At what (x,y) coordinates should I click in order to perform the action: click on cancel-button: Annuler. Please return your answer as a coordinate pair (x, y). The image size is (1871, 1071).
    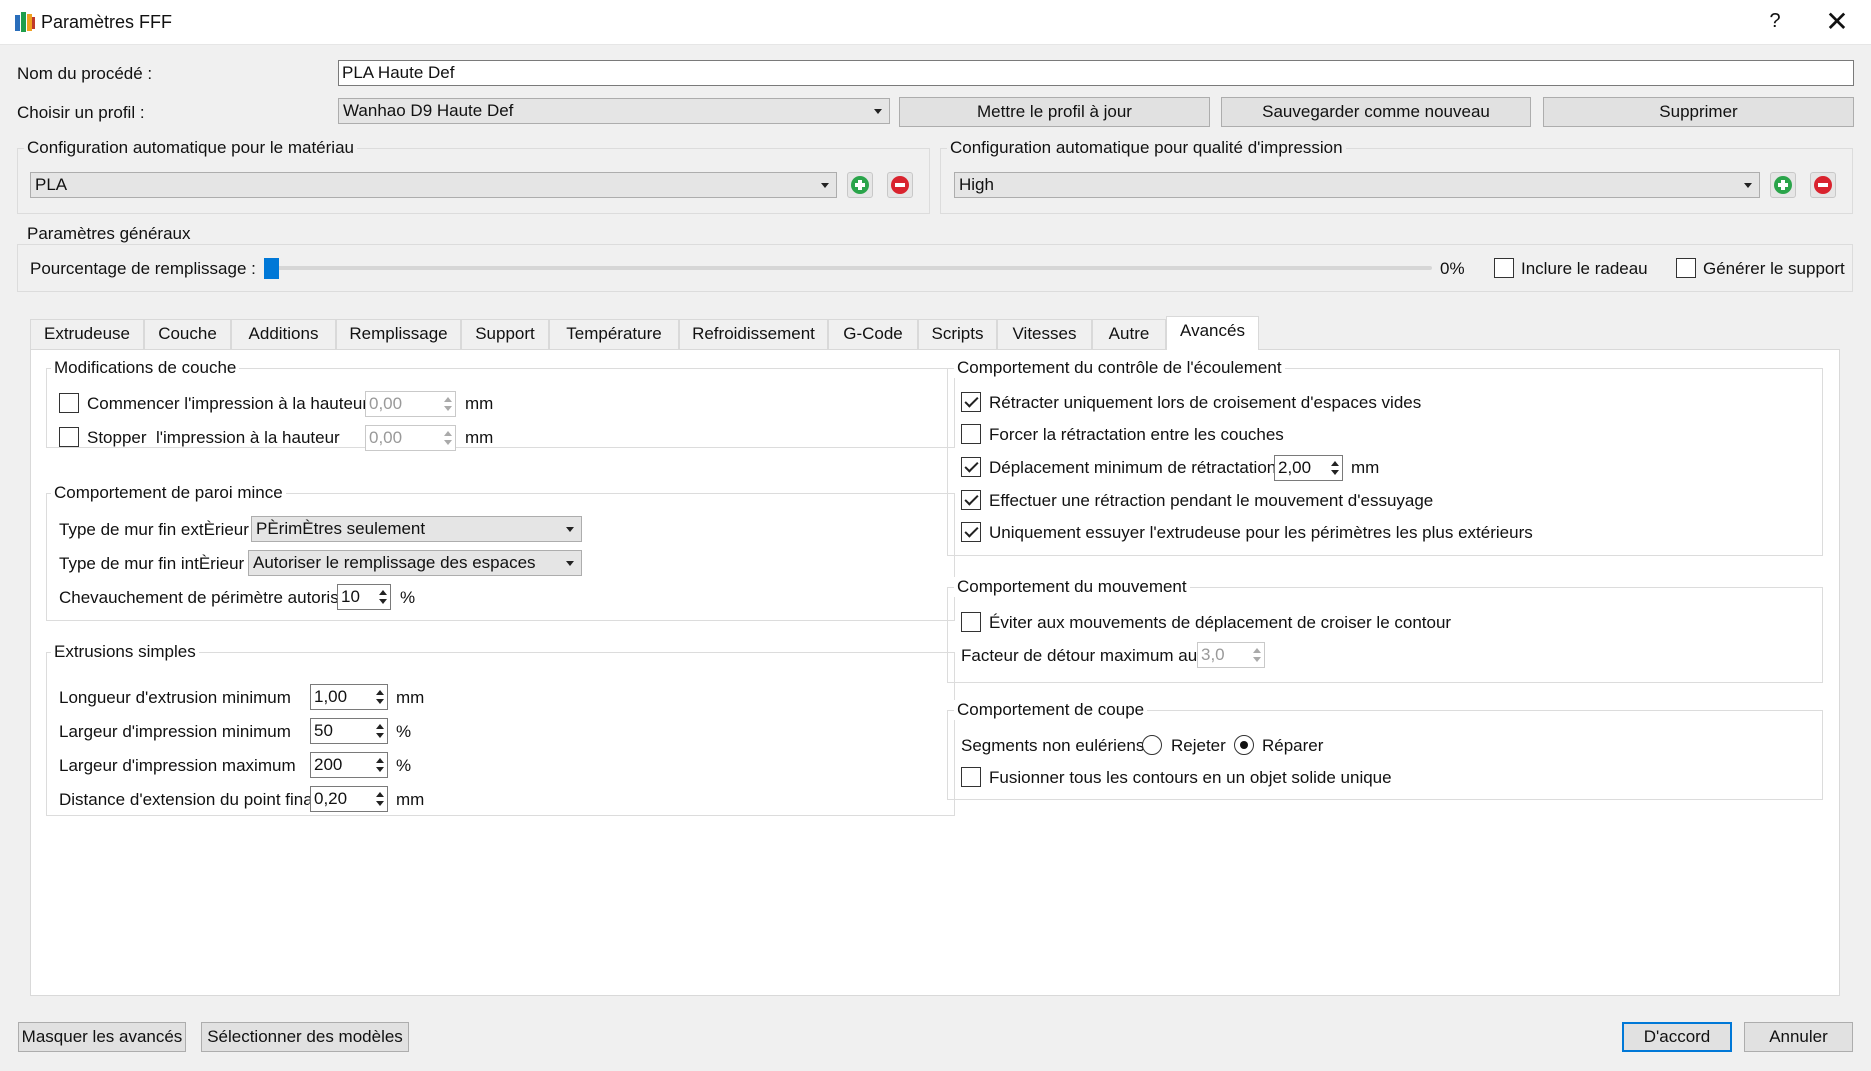
    Looking at the image, I should click on (1798, 1037).